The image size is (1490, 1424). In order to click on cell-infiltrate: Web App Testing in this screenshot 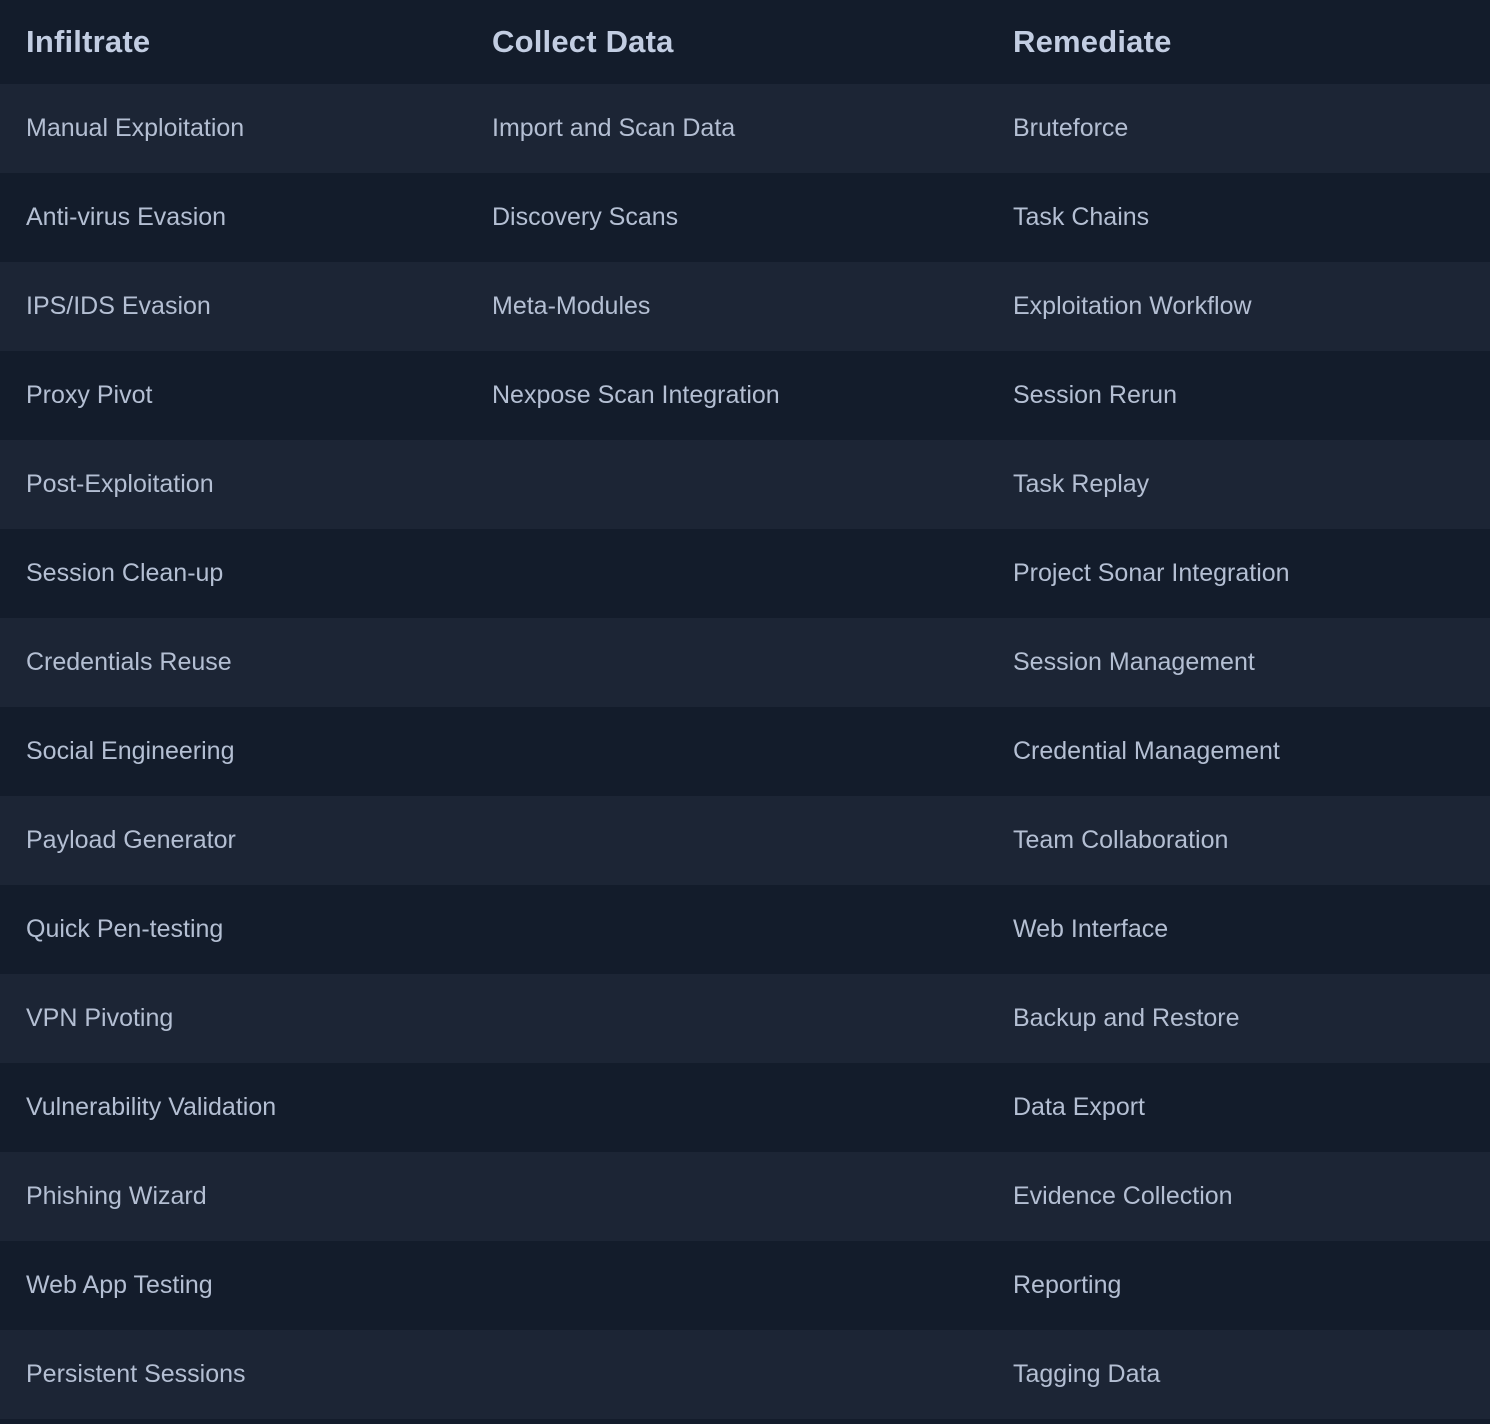, I will do `click(119, 1285)`.